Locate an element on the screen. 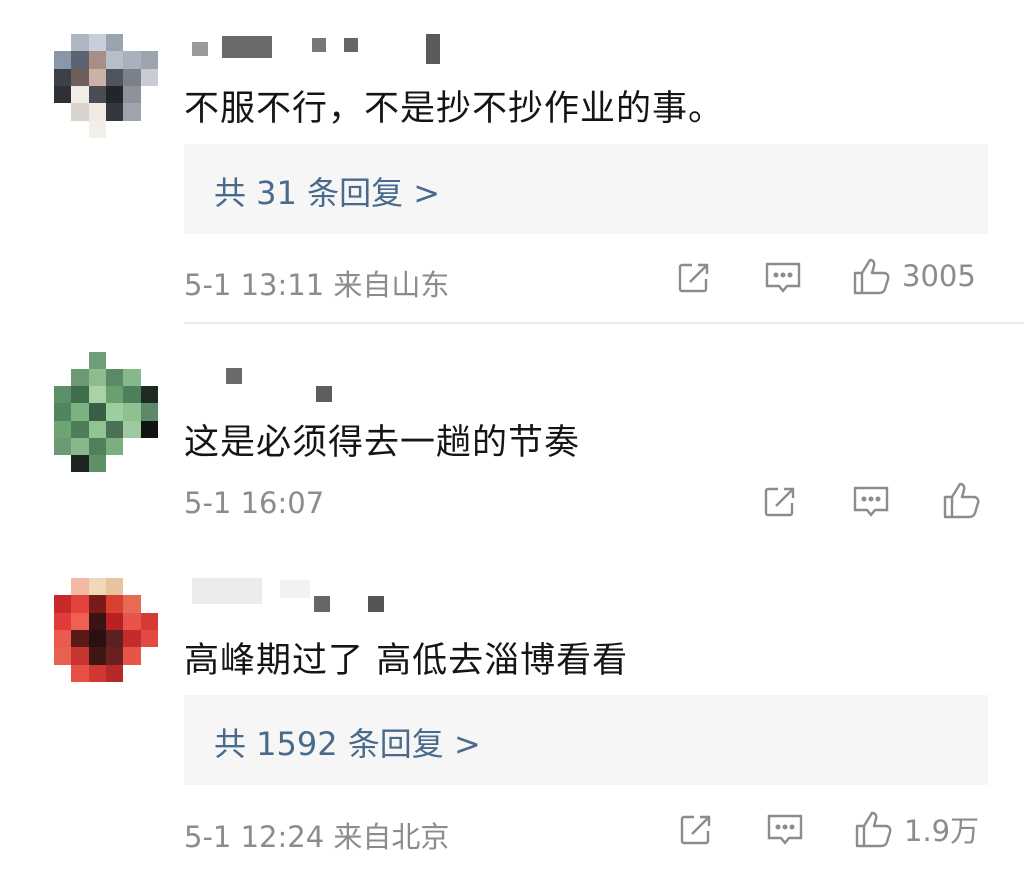 The width and height of the screenshot is (1024, 871). like-button: 3005 is located at coordinates (914, 276).